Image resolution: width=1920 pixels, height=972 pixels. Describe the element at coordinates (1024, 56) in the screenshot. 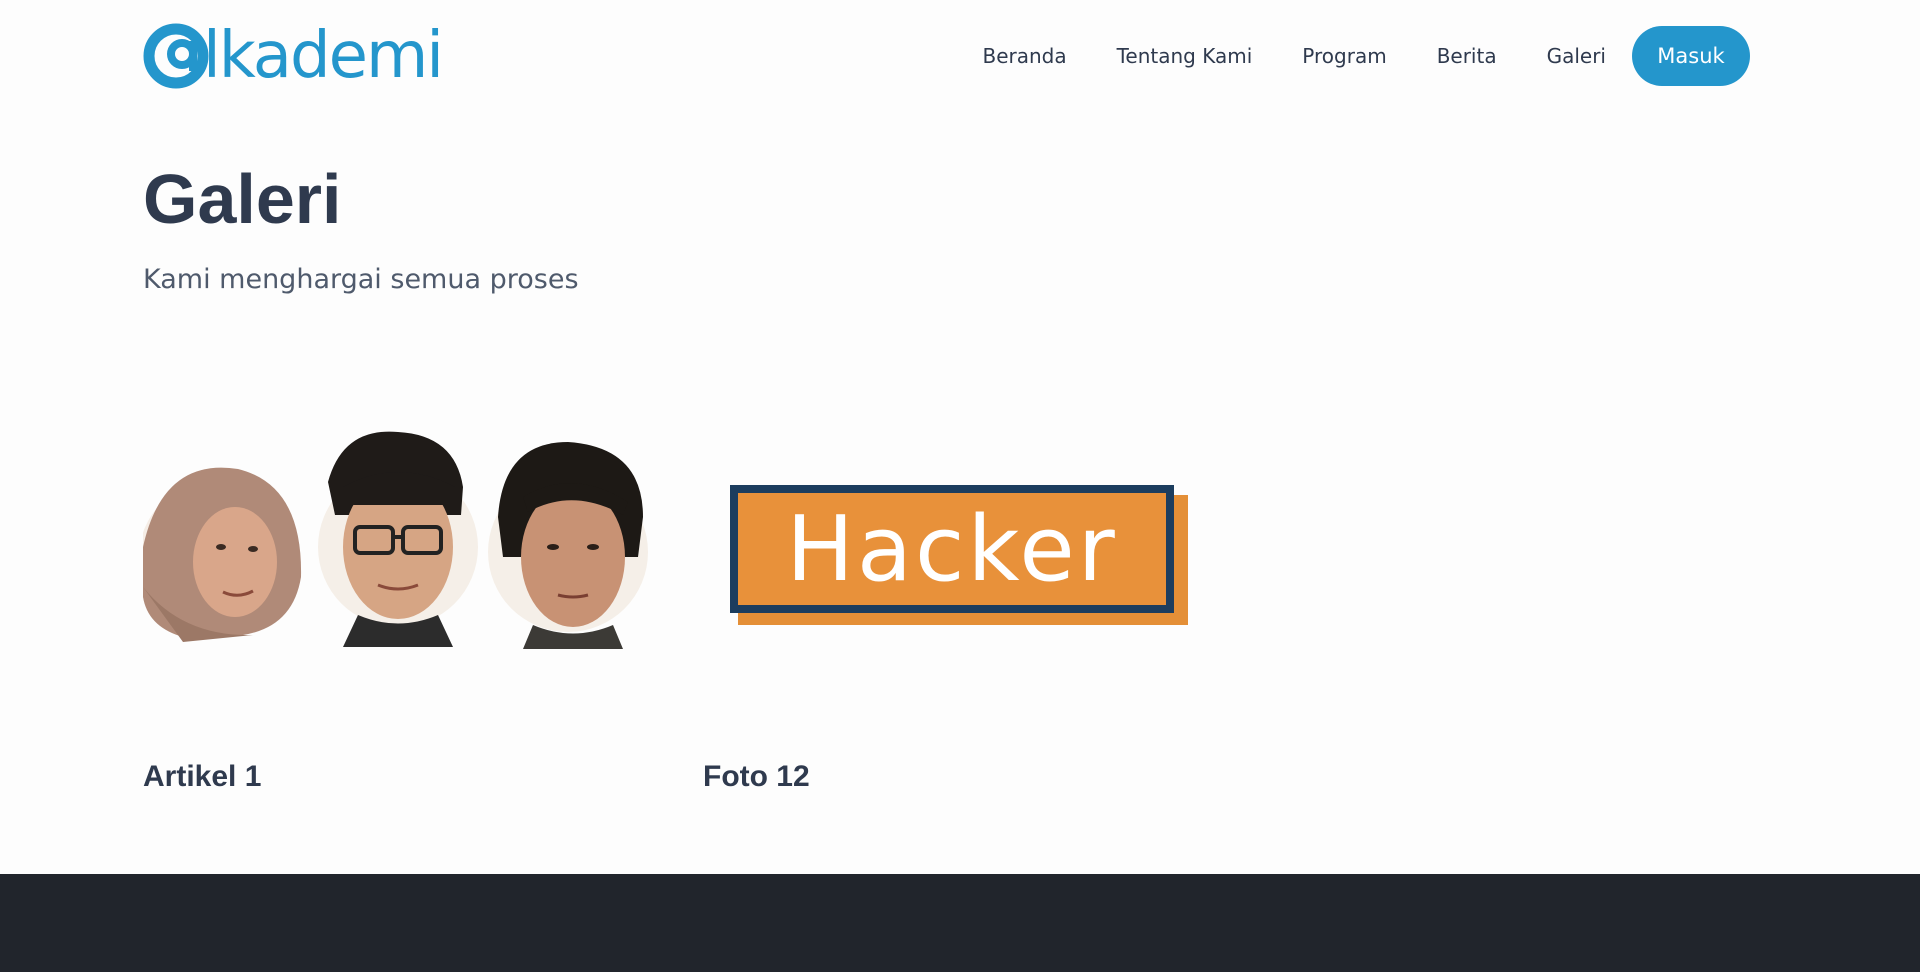

I see `nav-item-beranda: Beranda` at that location.